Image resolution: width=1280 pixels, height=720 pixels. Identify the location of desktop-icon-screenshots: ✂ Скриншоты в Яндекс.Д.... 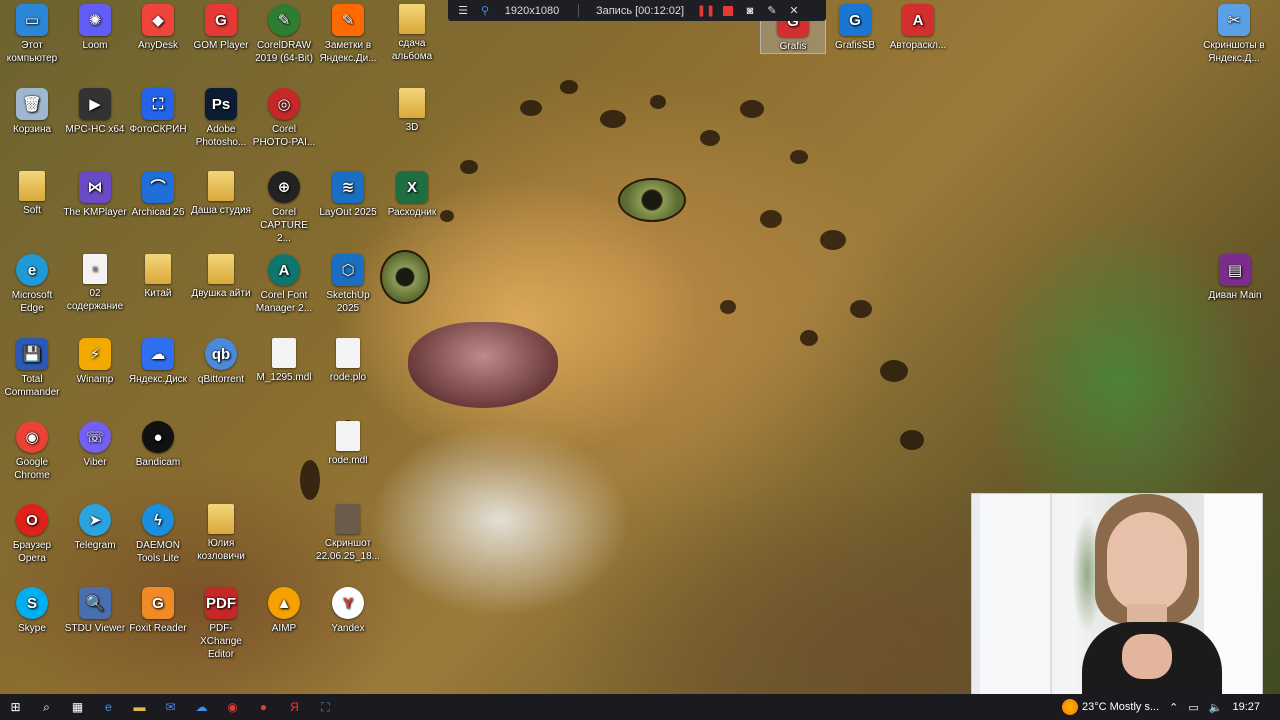
(1234, 34).